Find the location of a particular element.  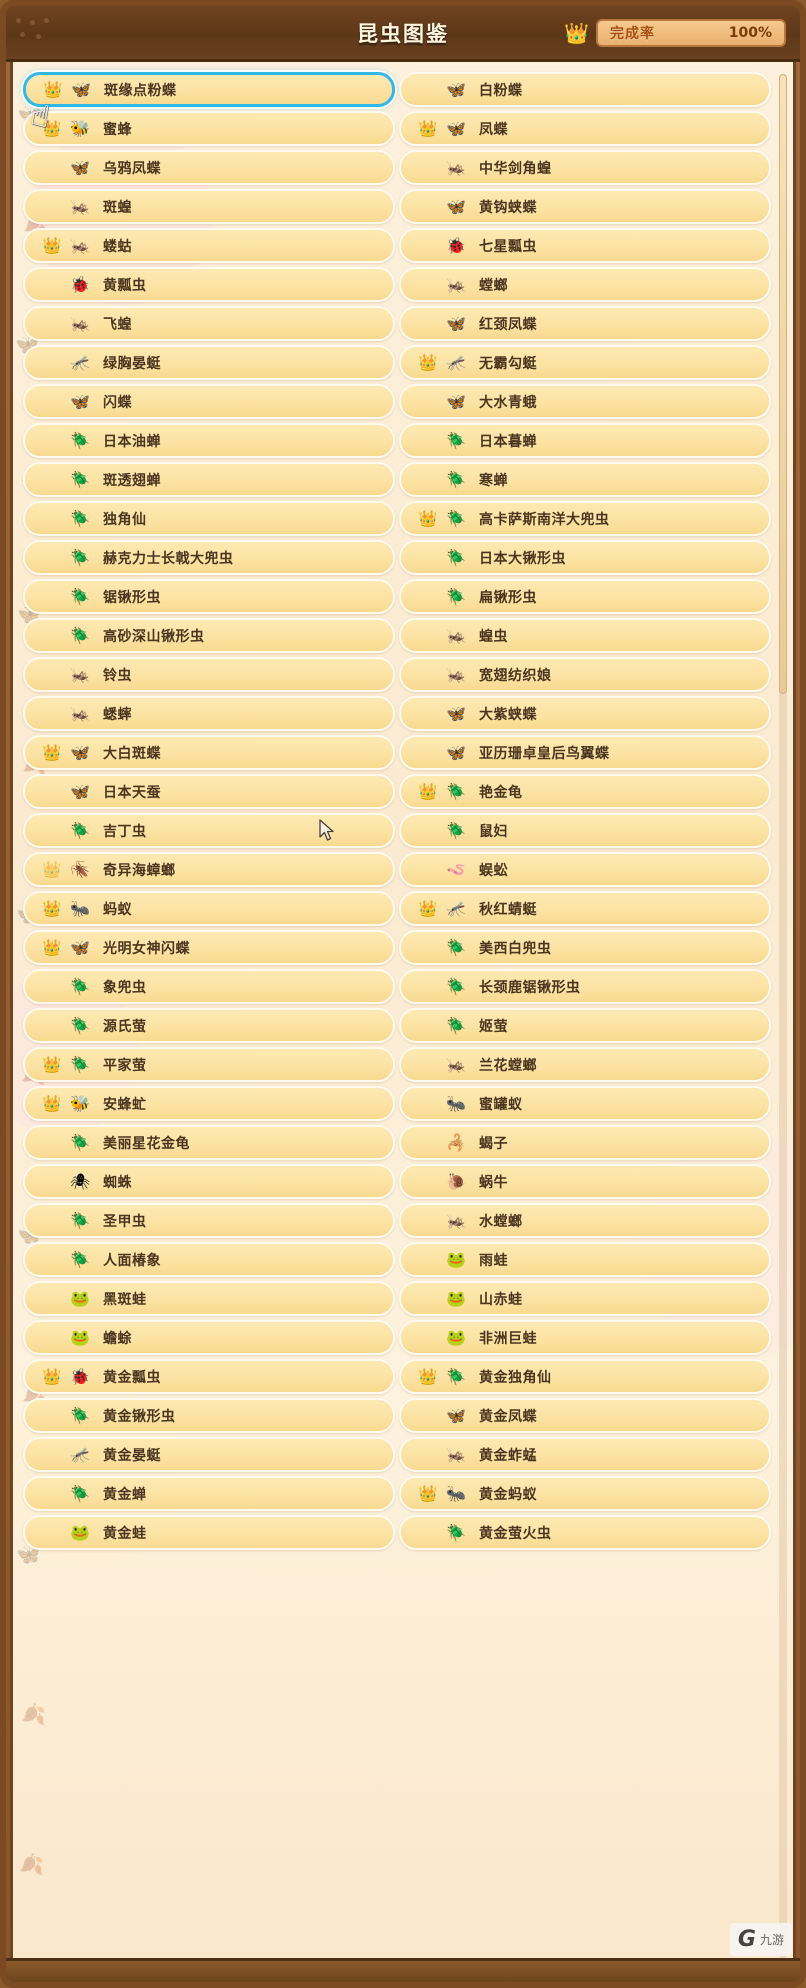

entry-label: 黄金晏蜓 is located at coordinates (132, 1455).